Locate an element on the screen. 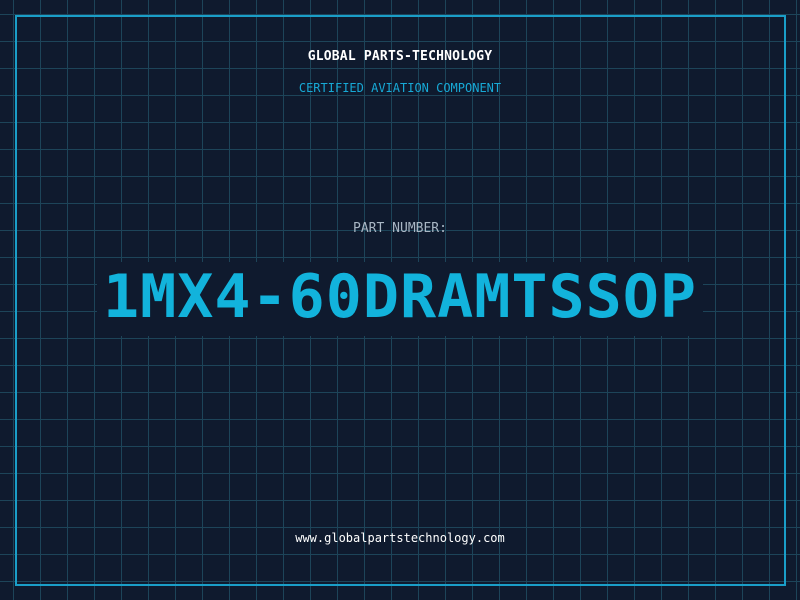 This screenshot has width=800, height=600. part-number-label: PART NUMBER: is located at coordinates (400, 228).